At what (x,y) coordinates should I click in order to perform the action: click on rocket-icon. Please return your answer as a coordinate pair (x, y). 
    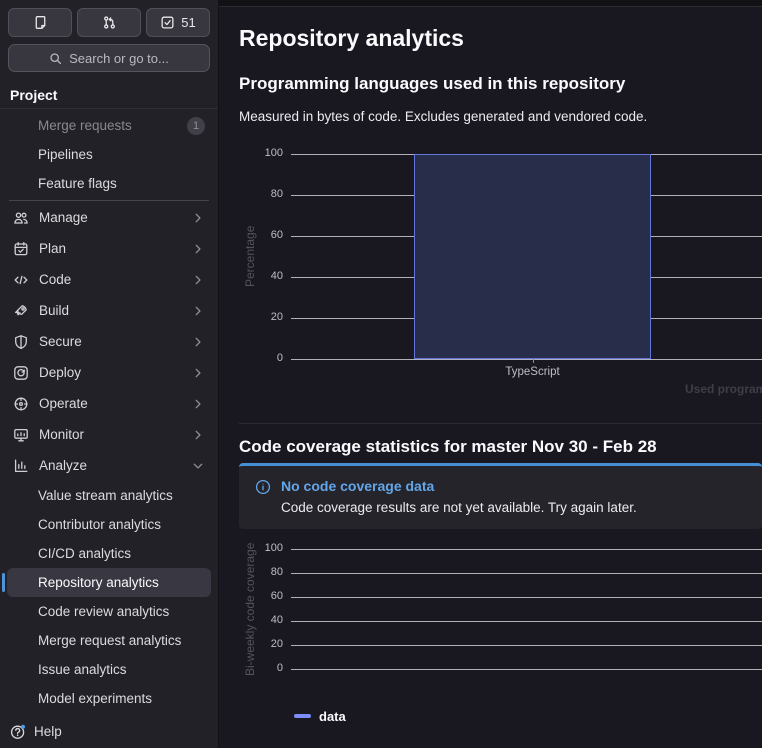
    Looking at the image, I should click on (21, 311).